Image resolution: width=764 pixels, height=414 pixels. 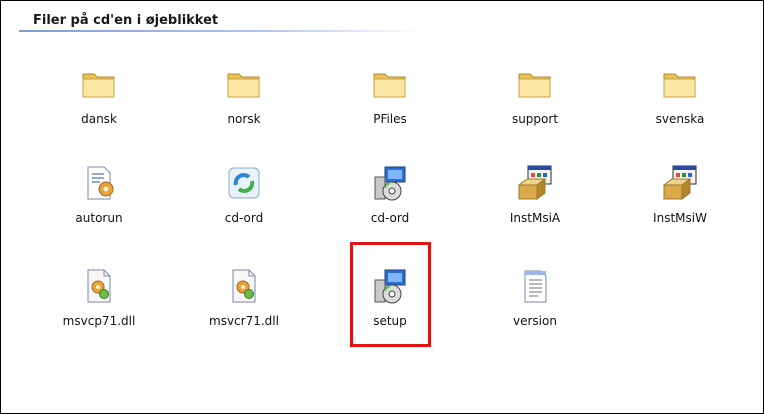 What do you see at coordinates (390, 294) in the screenshot?
I see `setup-highlight-box` at bounding box center [390, 294].